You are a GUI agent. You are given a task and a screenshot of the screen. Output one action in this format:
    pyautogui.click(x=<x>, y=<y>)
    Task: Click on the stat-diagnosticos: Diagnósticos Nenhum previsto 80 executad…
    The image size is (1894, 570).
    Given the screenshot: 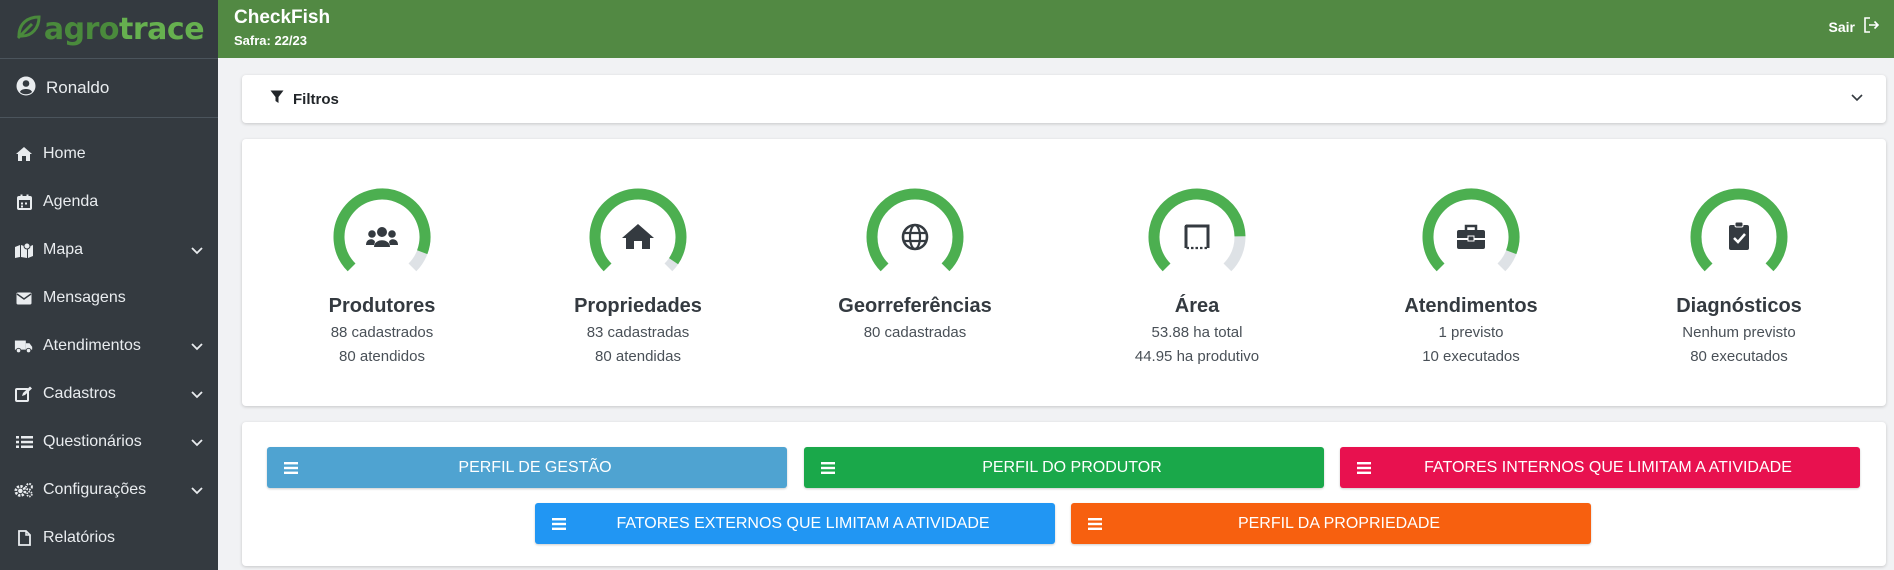 What is the action you would take?
    pyautogui.click(x=1739, y=276)
    